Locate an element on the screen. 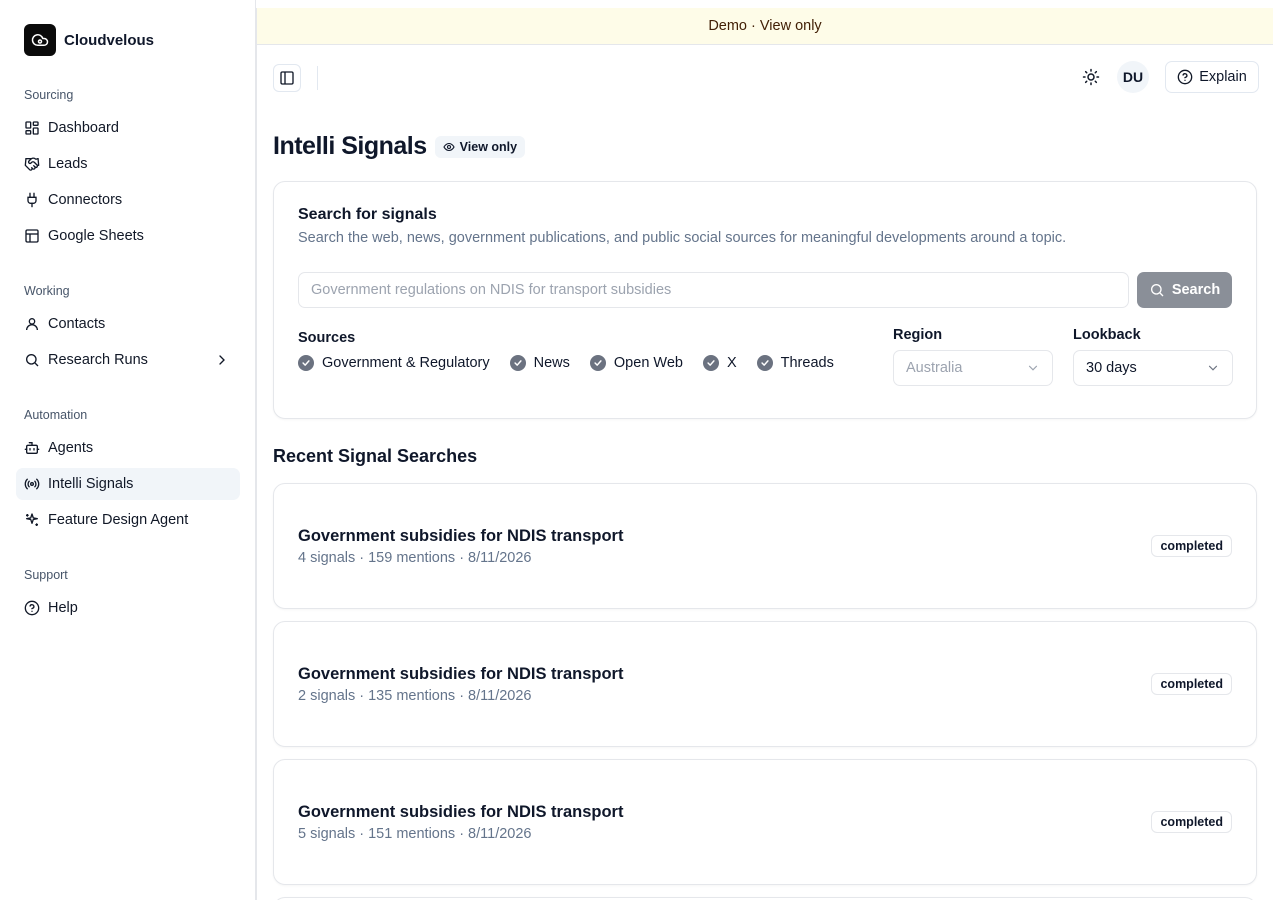 The height and width of the screenshot is (900, 1280). theme-toggle-button is located at coordinates (1091, 77).